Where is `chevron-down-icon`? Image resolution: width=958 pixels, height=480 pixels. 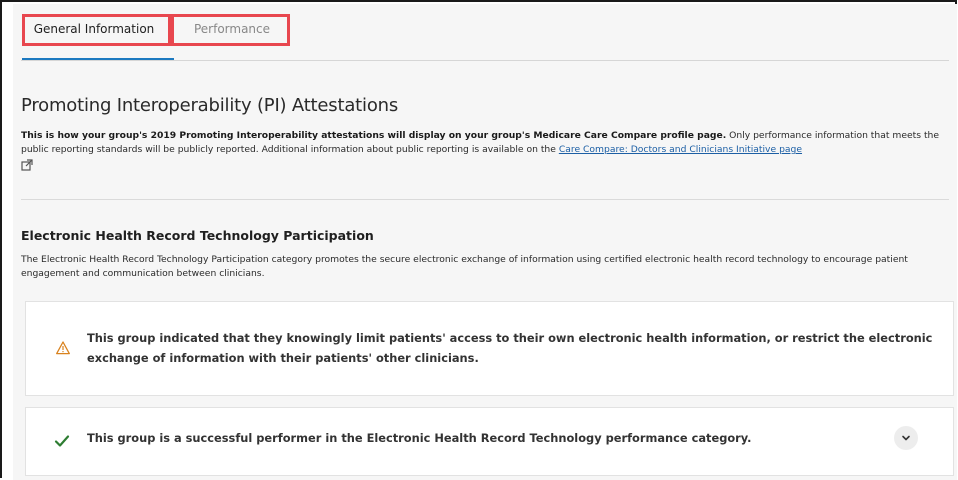 chevron-down-icon is located at coordinates (906, 438).